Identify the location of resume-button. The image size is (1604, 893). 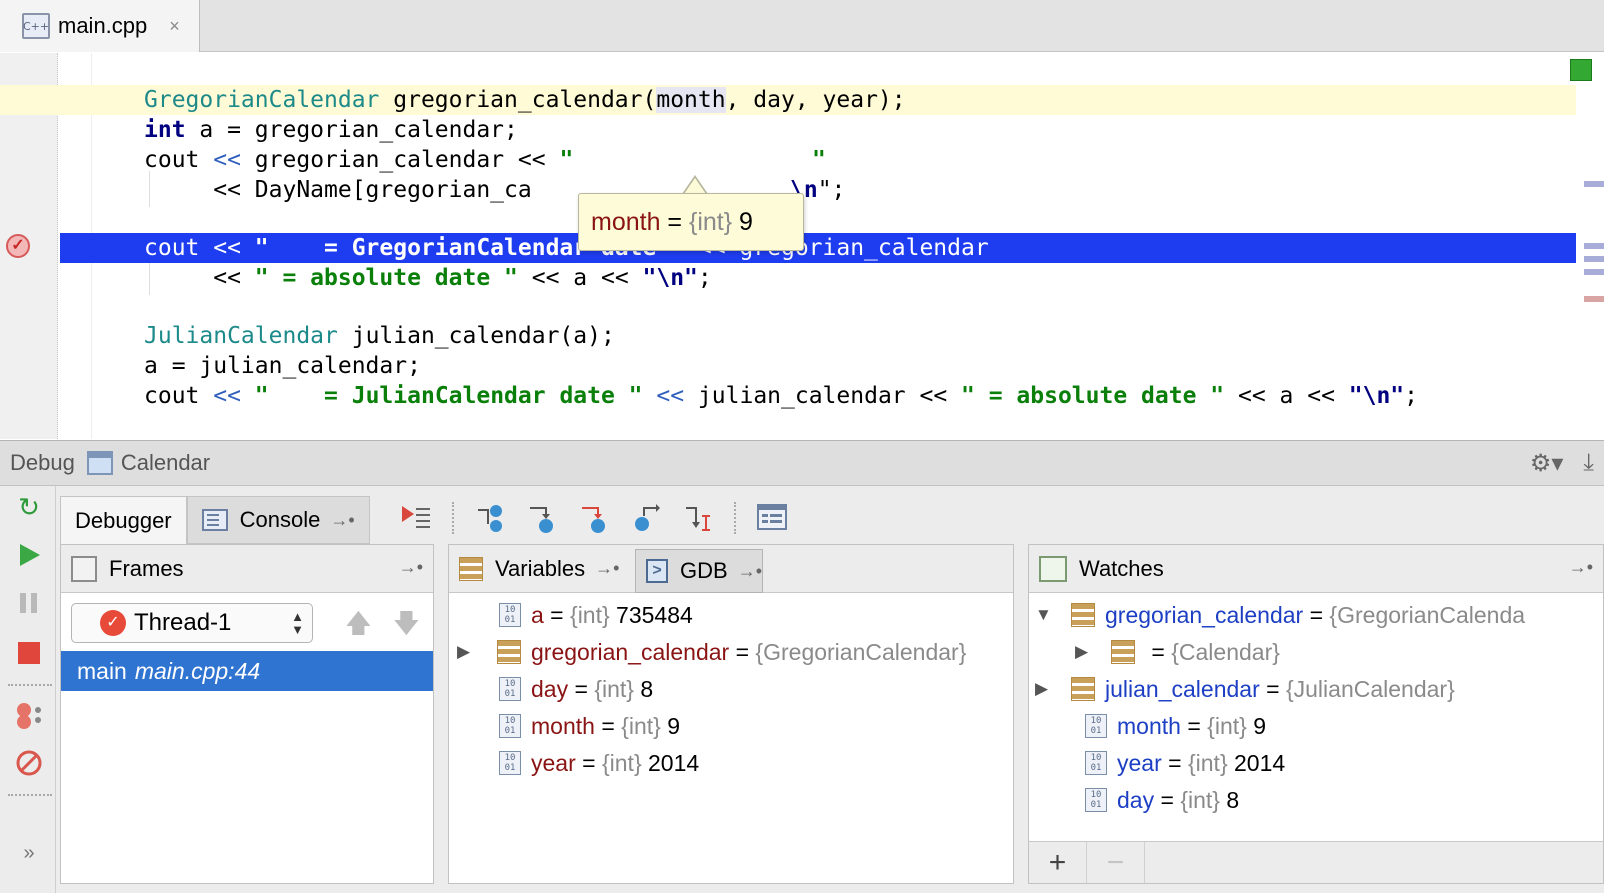
(29, 555).